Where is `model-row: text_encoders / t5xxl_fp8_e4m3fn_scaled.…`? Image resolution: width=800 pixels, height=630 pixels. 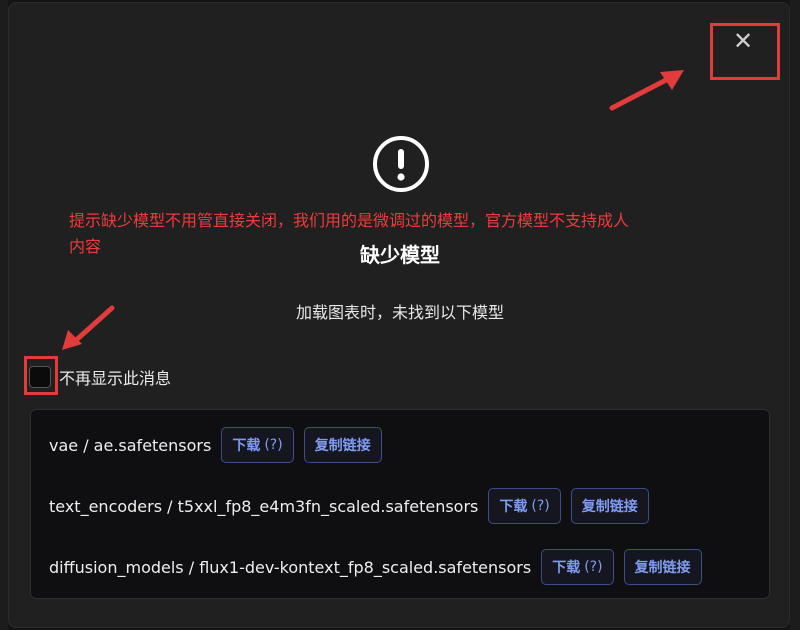
model-row: text_encoders / t5xxl_fp8_e4m3fn_scaled.… is located at coordinates (349, 506).